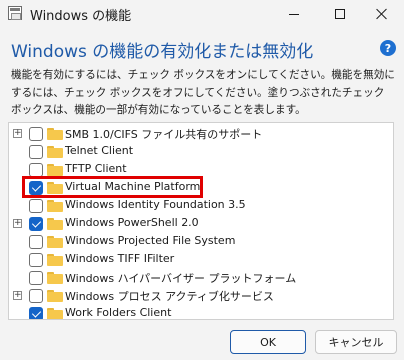 The width and height of the screenshot is (404, 360). I want to click on feature-row-smb: + SMB 1.0/CIFS ファイル共有のサポート, so click(199, 134).